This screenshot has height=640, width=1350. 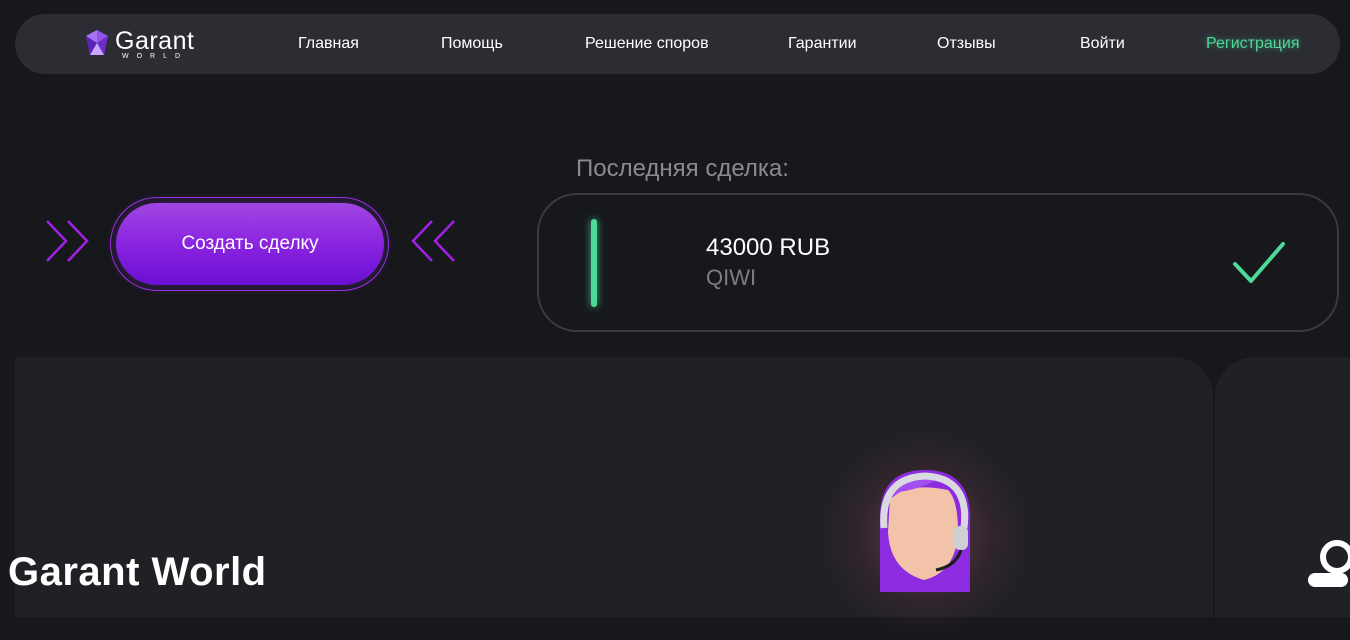 I want to click on nav-reviews: Отзывы, so click(x=966, y=44).